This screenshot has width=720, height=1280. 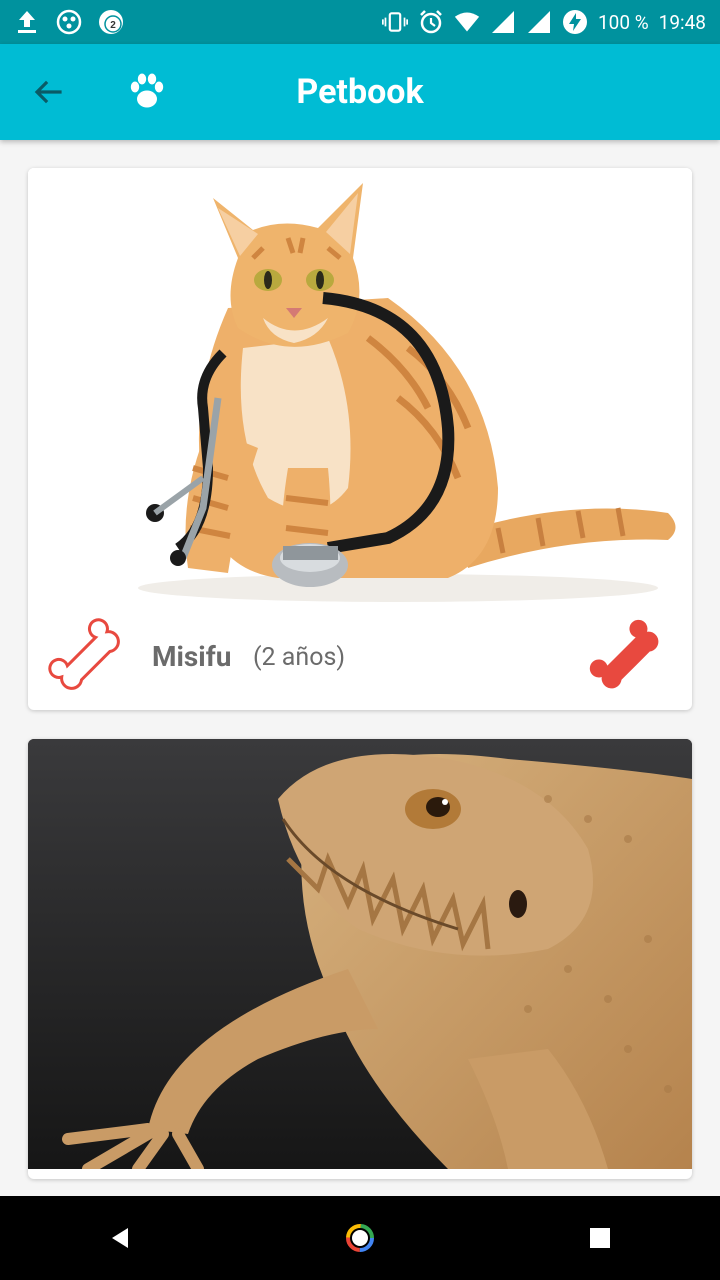 I want to click on notification-count: 2, so click(x=113, y=25).